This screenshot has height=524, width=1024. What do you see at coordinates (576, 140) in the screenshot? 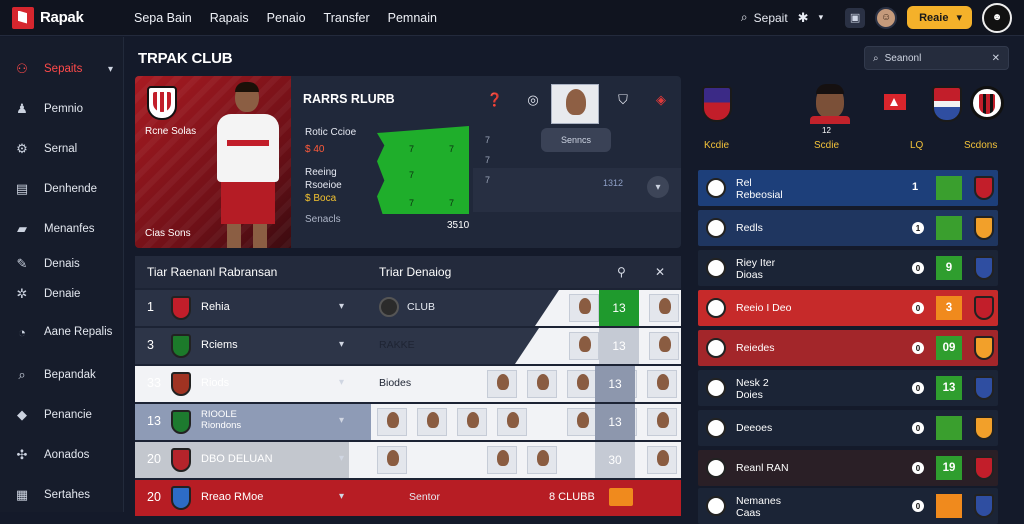
I see `hero-pill: Senncs` at bounding box center [576, 140].